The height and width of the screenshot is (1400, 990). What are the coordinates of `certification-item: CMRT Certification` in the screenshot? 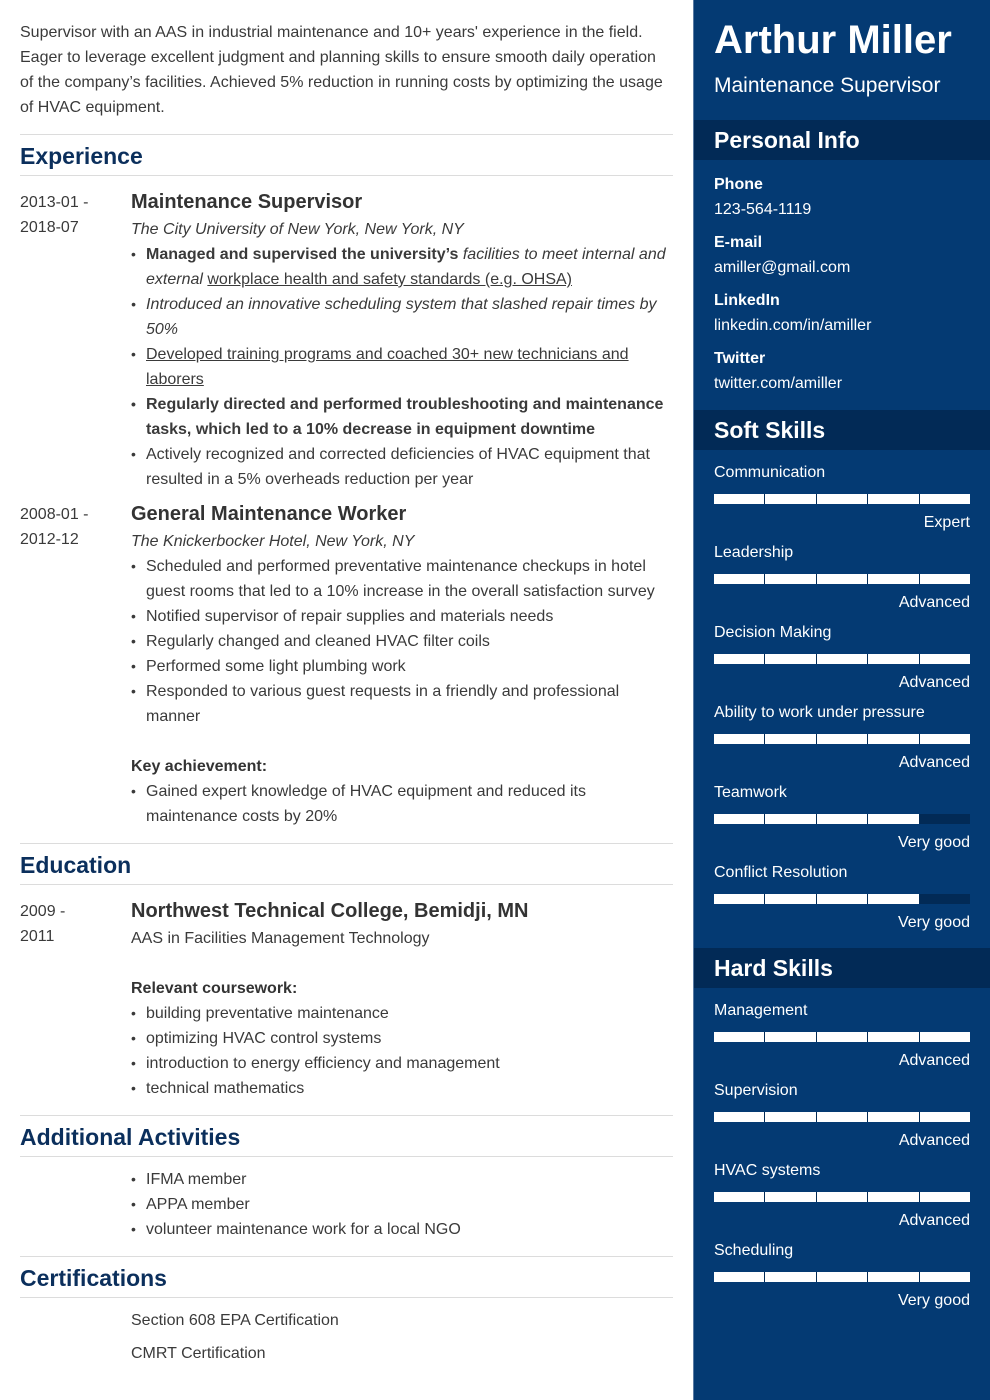 It's located at (198, 1353).